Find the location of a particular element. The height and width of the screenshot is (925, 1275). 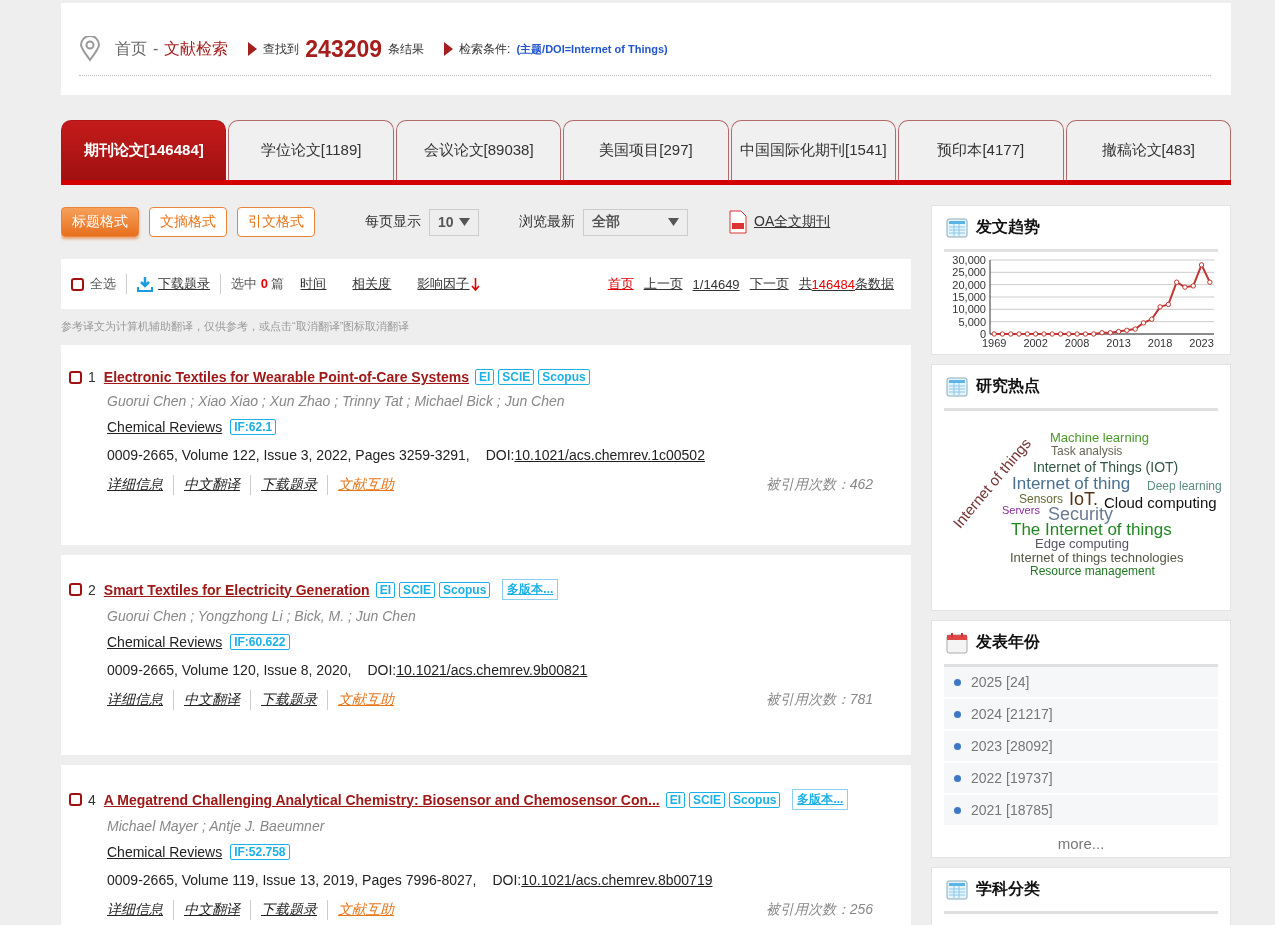

translation-note: 参考译文为计算机辅助翻译，仅供参考，或点击“取消翻译”图标取消翻译 is located at coordinates (236, 326).